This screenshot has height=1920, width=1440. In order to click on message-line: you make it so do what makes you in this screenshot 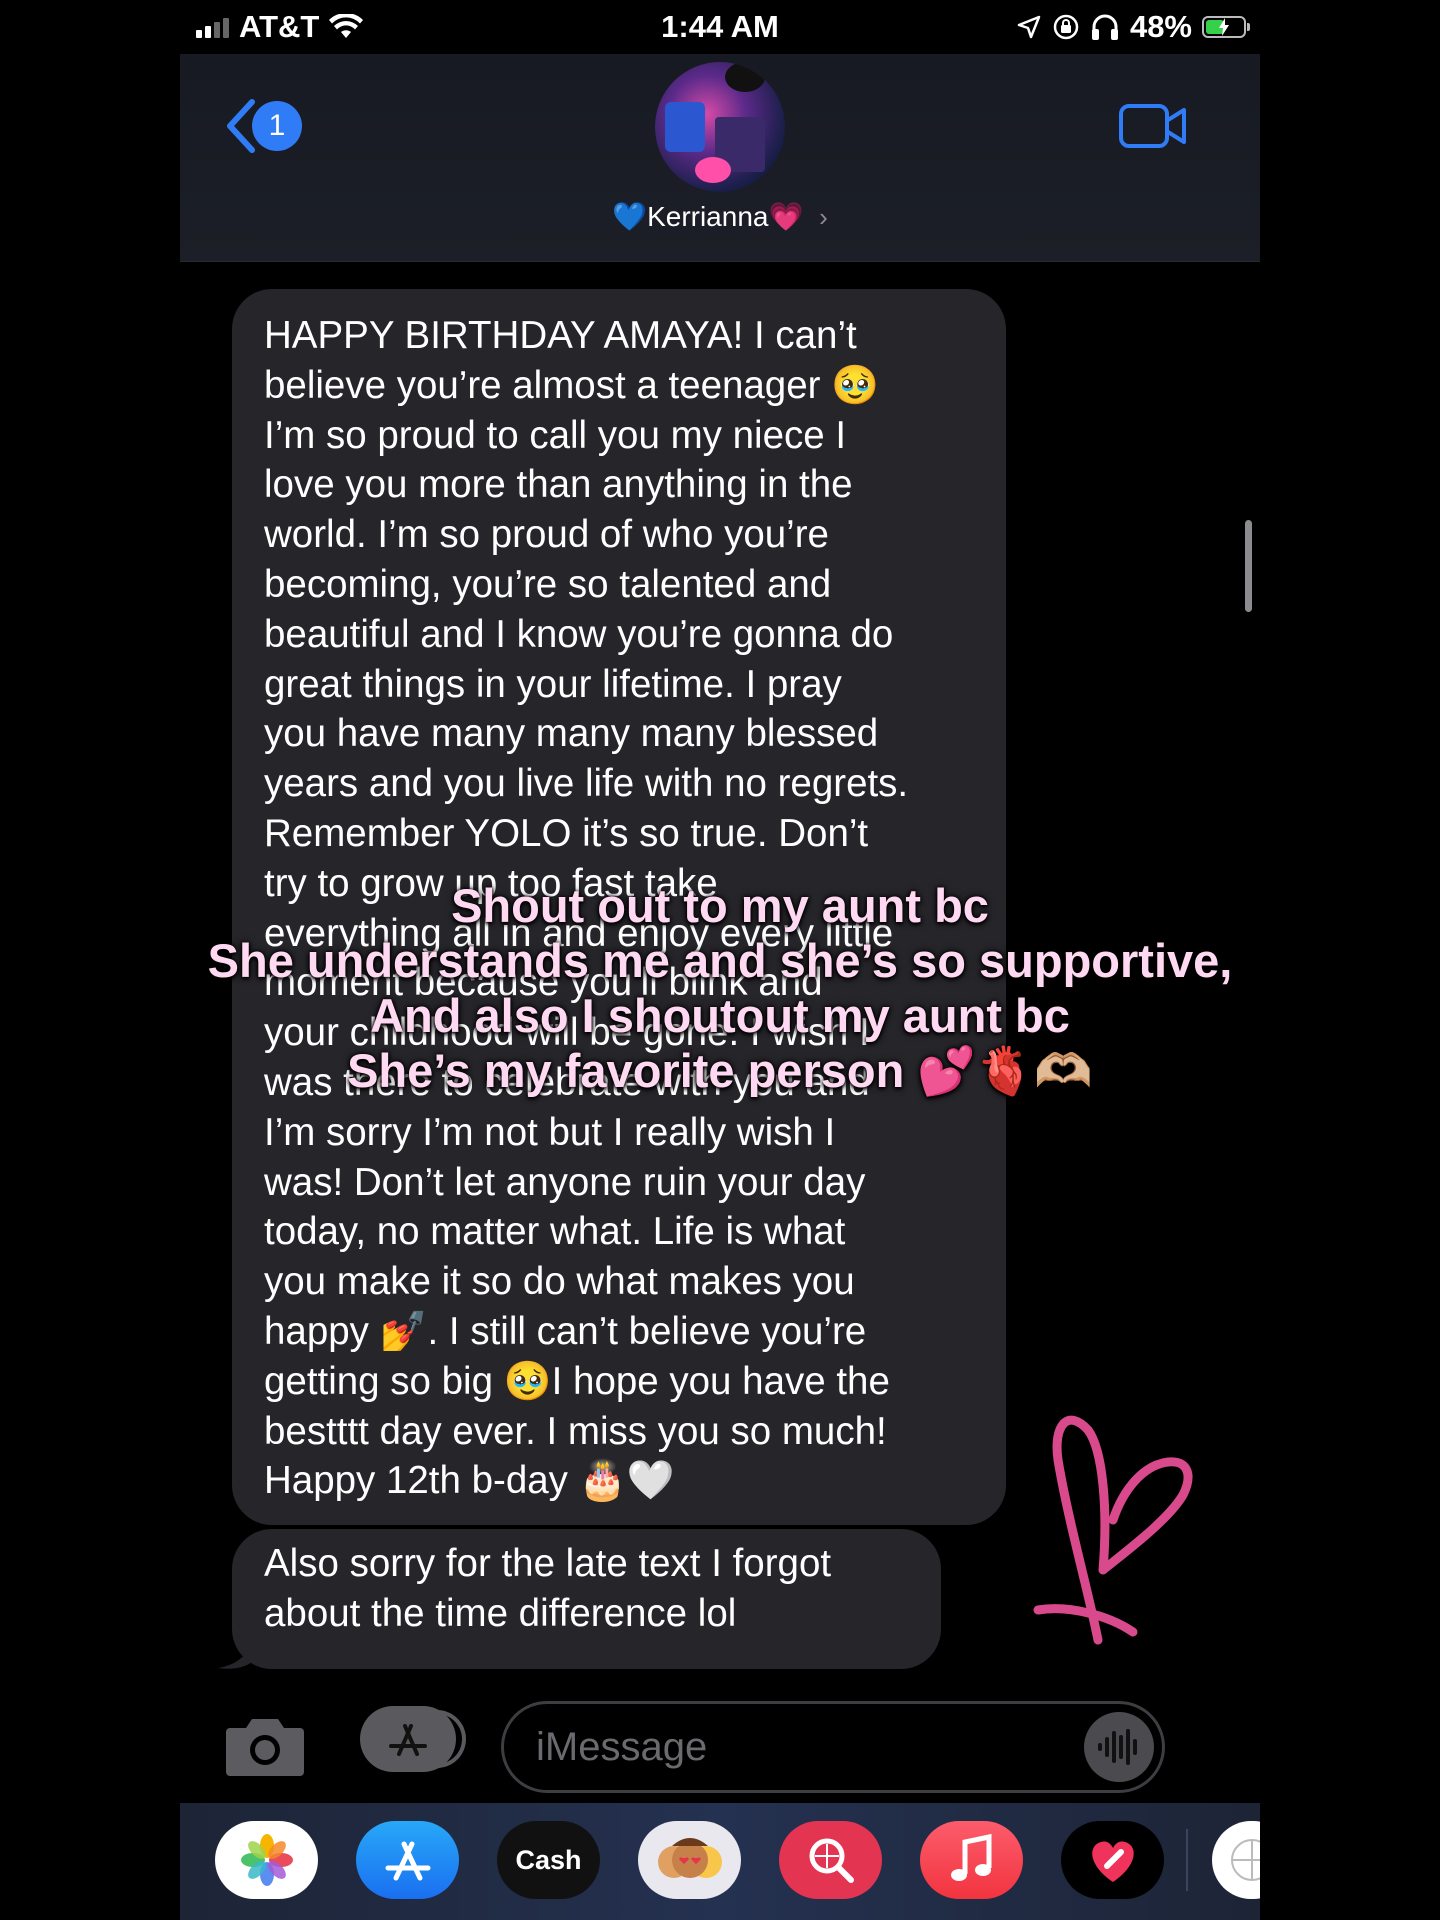, I will do `click(559, 1282)`.